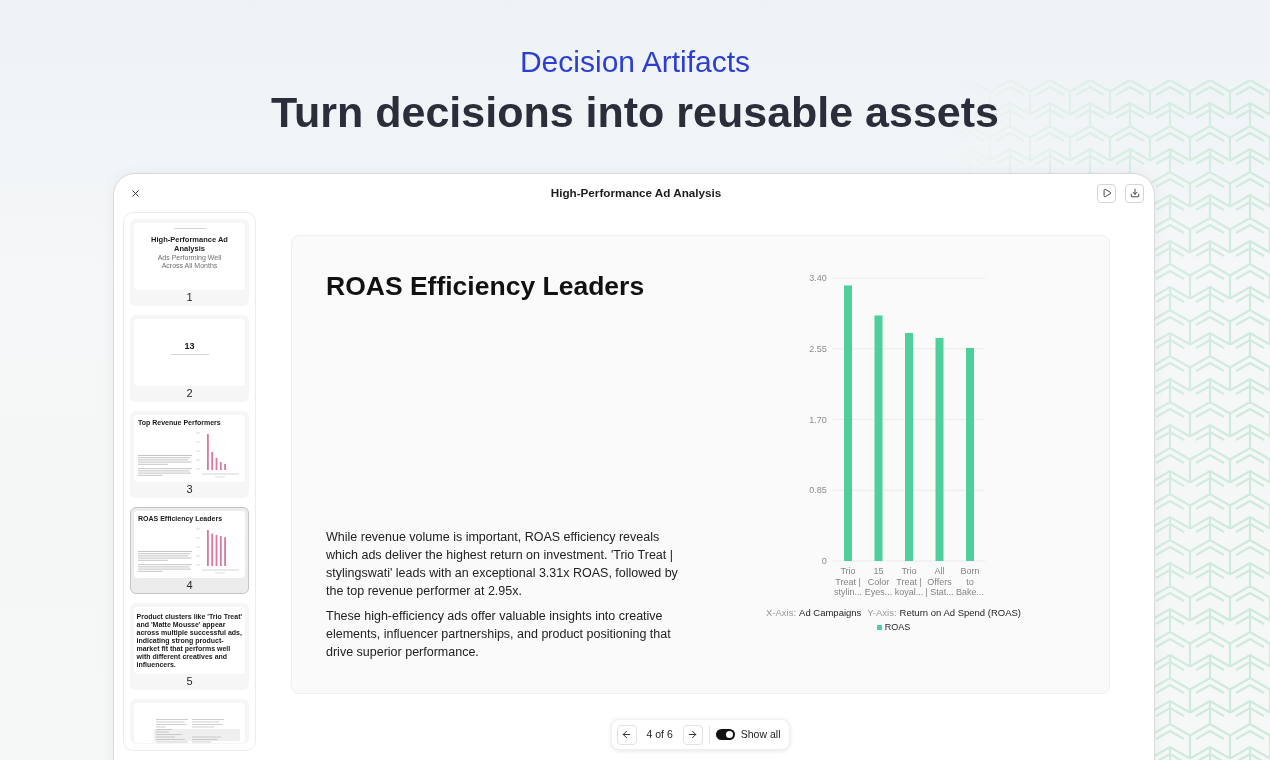 The height and width of the screenshot is (760, 1270). What do you see at coordinates (486, 286) in the screenshot?
I see `slide-title: ROAS Efficiency Leaders` at bounding box center [486, 286].